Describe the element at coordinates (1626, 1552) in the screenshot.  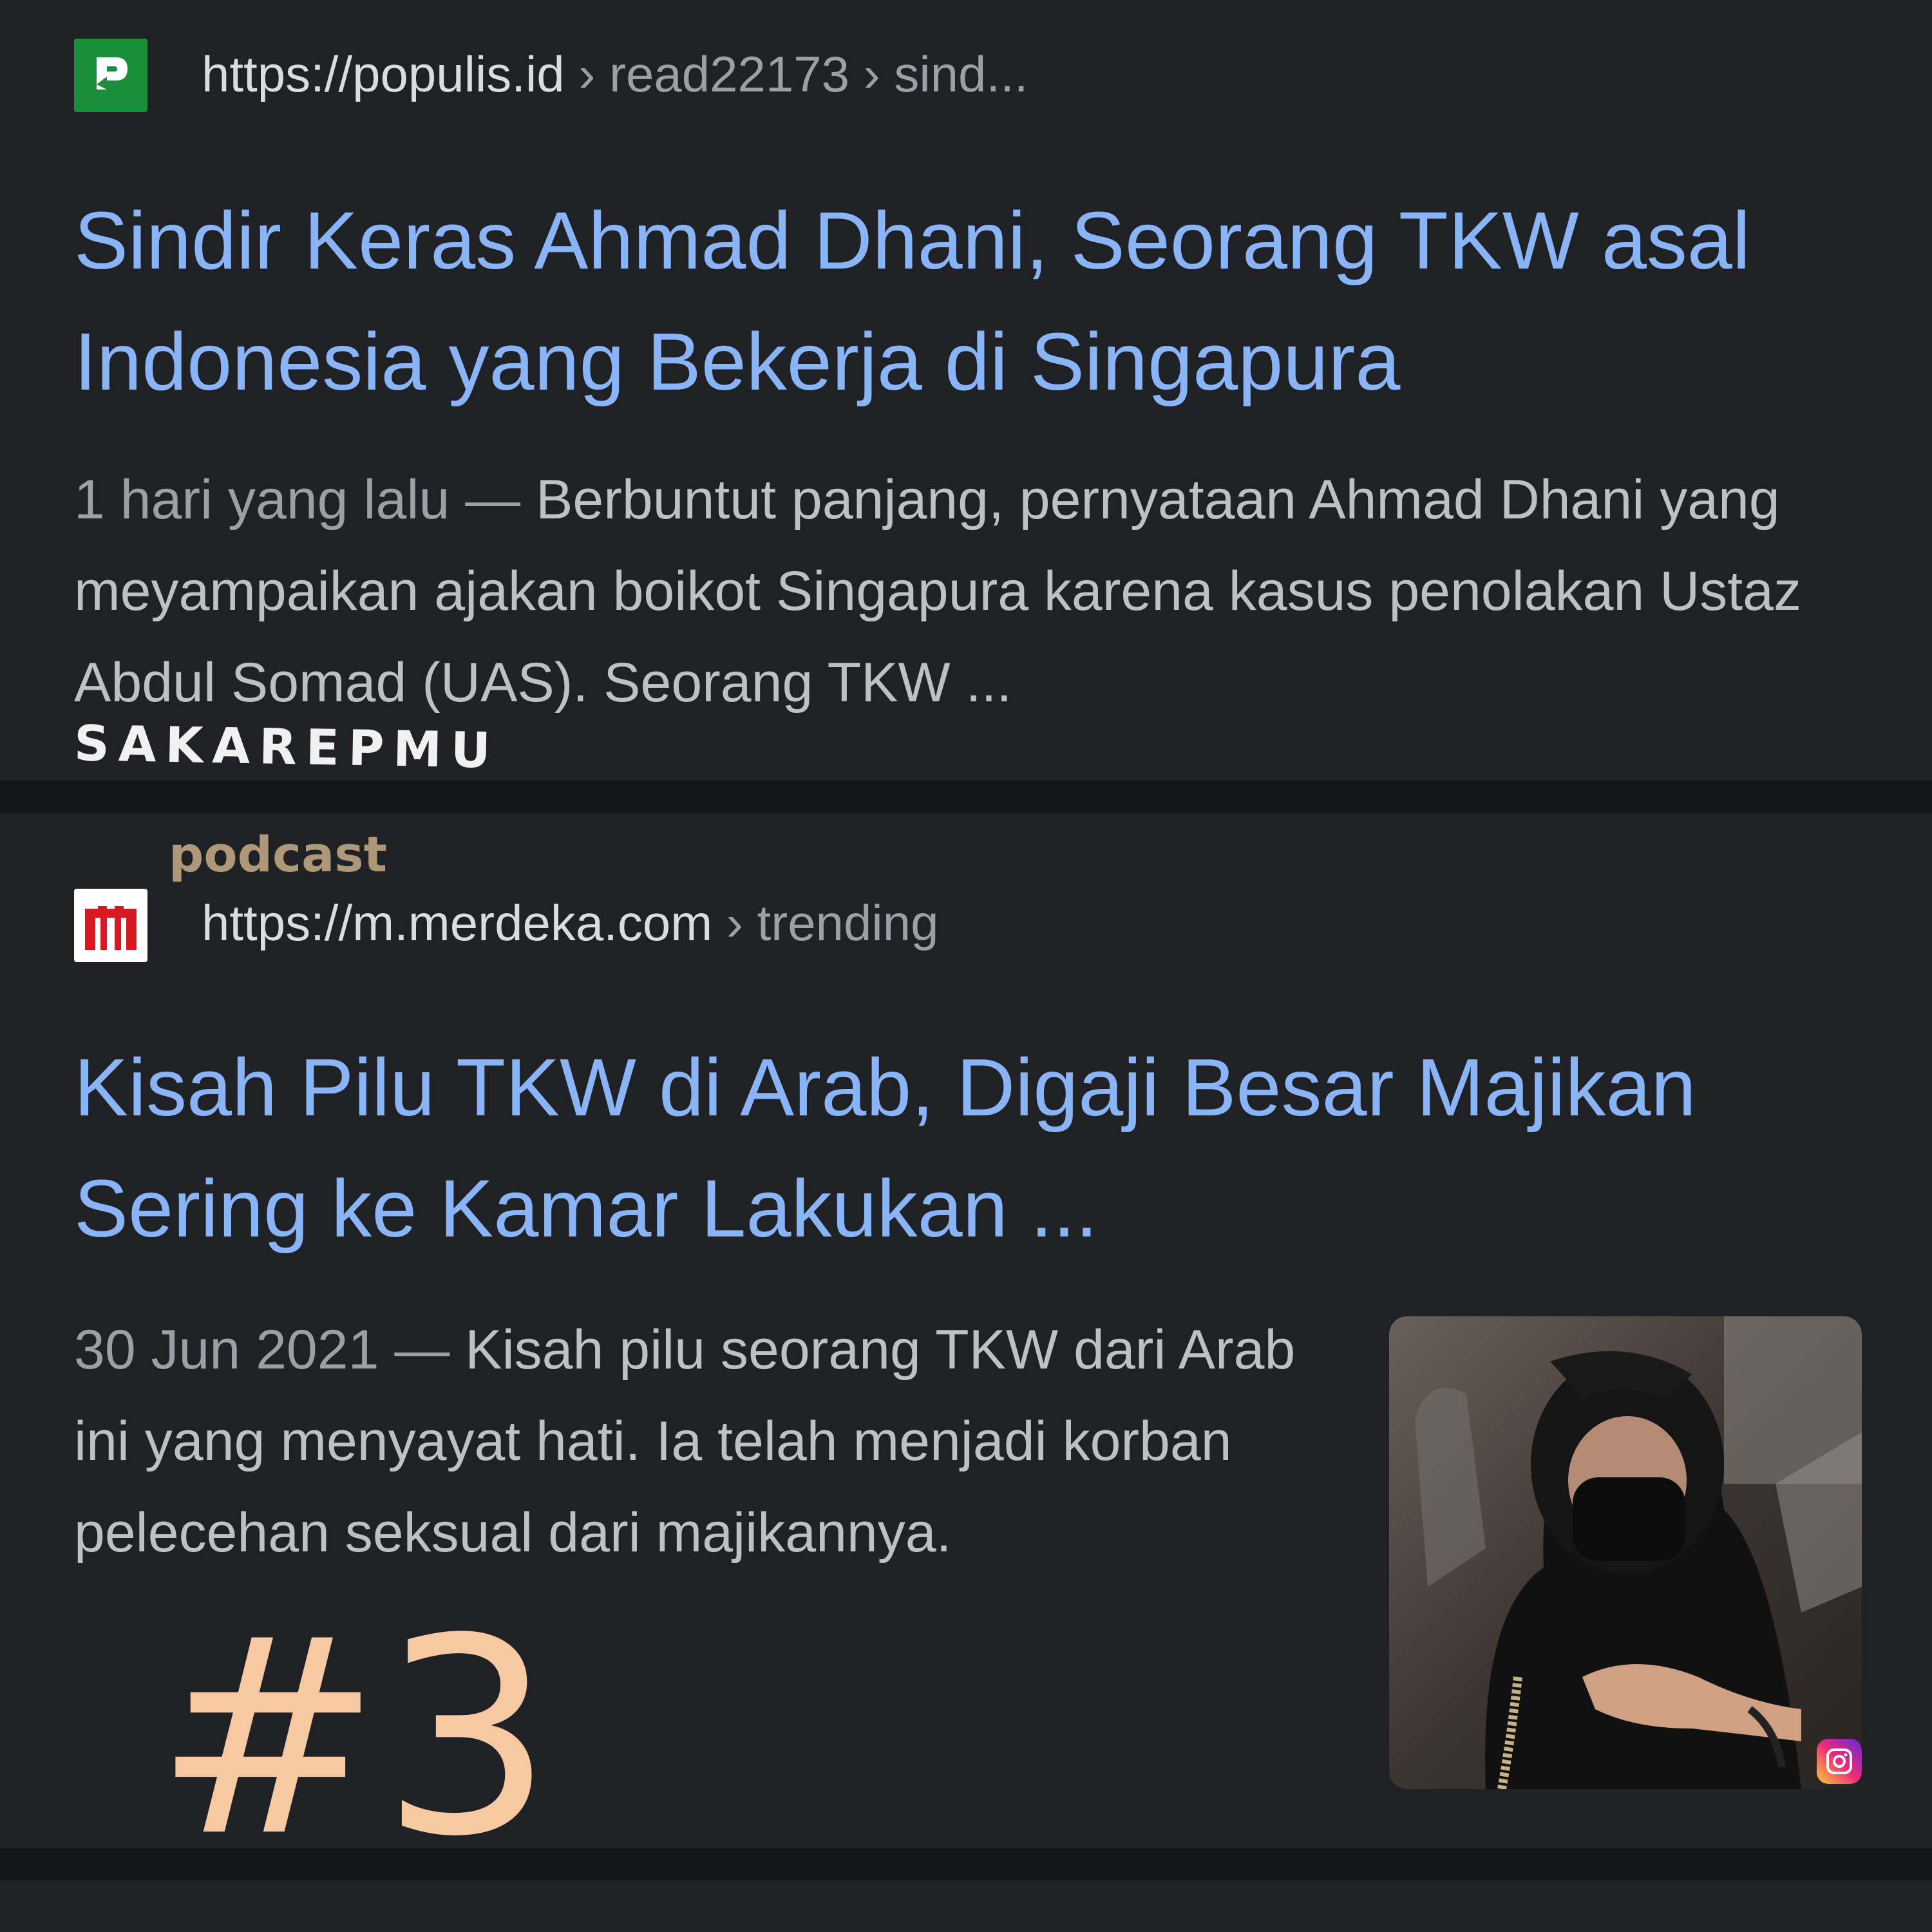
I see `result-thumbnail` at that location.